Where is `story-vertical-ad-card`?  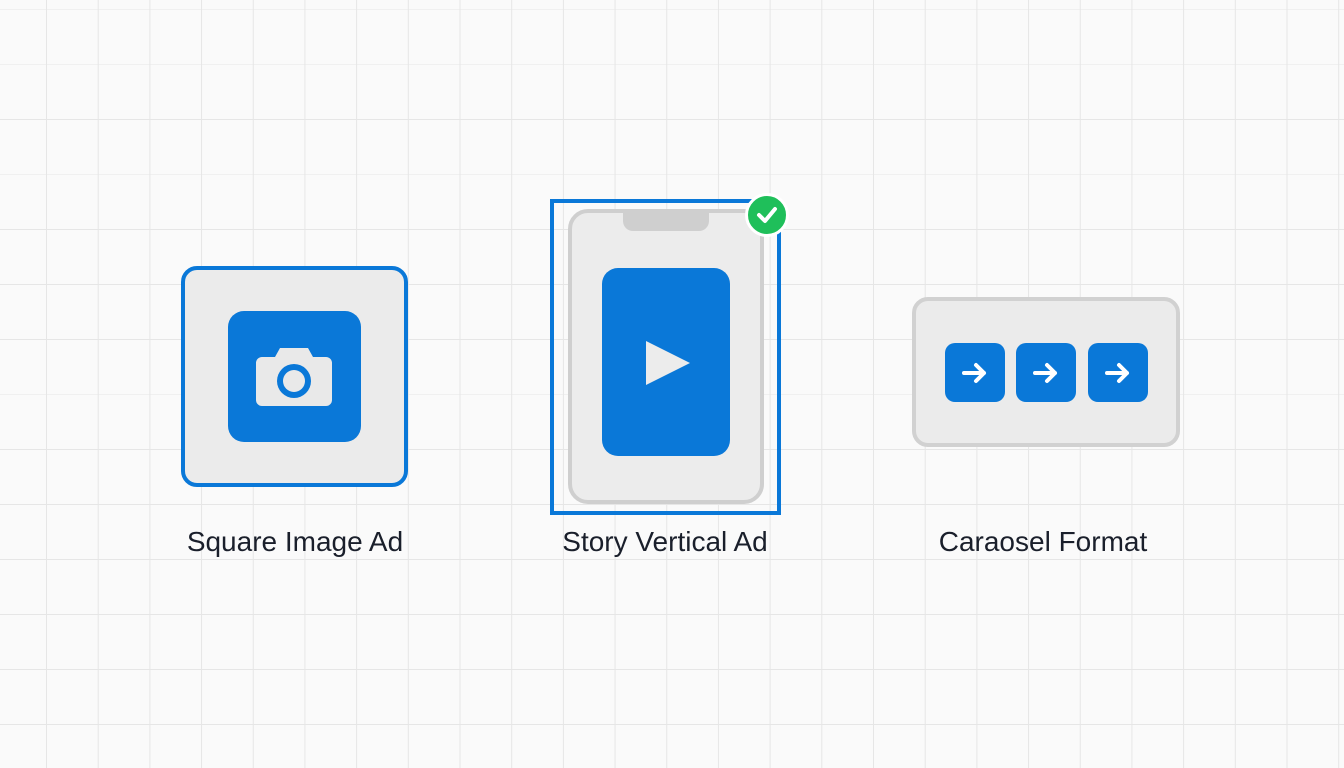 story-vertical-ad-card is located at coordinates (665, 357).